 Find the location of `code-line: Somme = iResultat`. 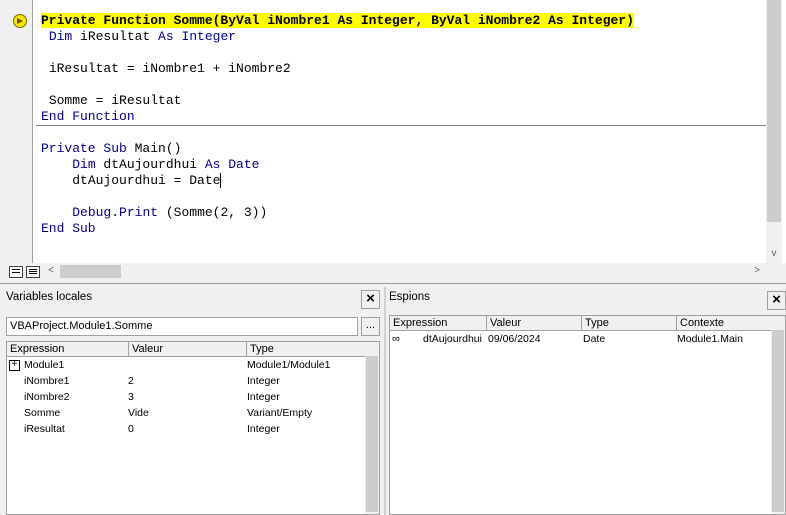

code-line: Somme = iResultat is located at coordinates (111, 101).